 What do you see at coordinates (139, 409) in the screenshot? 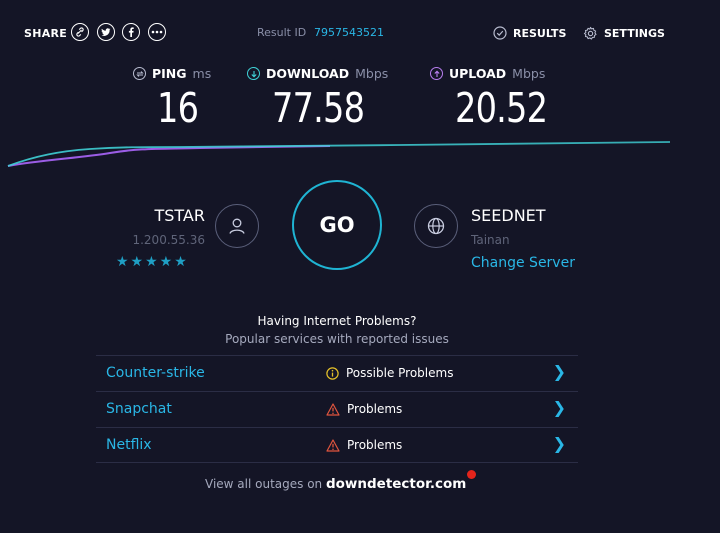
I see `service-name: Snapchat` at bounding box center [139, 409].